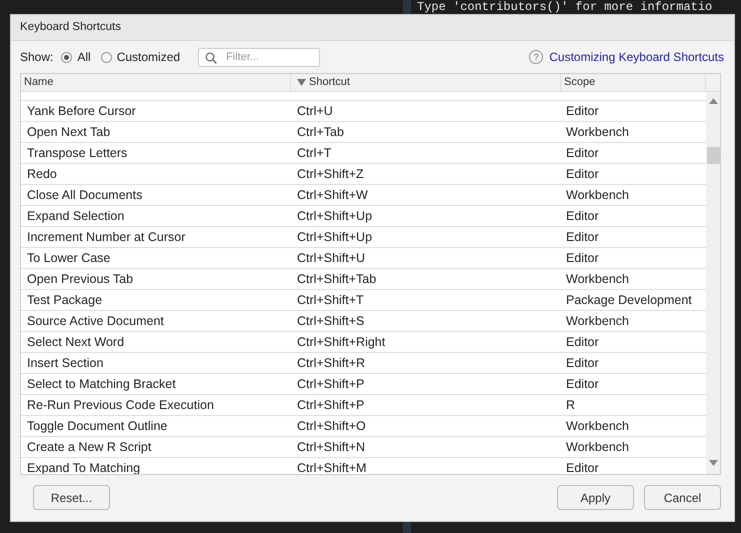 This screenshot has height=533, width=741. I want to click on column-header: Shortcut, so click(426, 82).